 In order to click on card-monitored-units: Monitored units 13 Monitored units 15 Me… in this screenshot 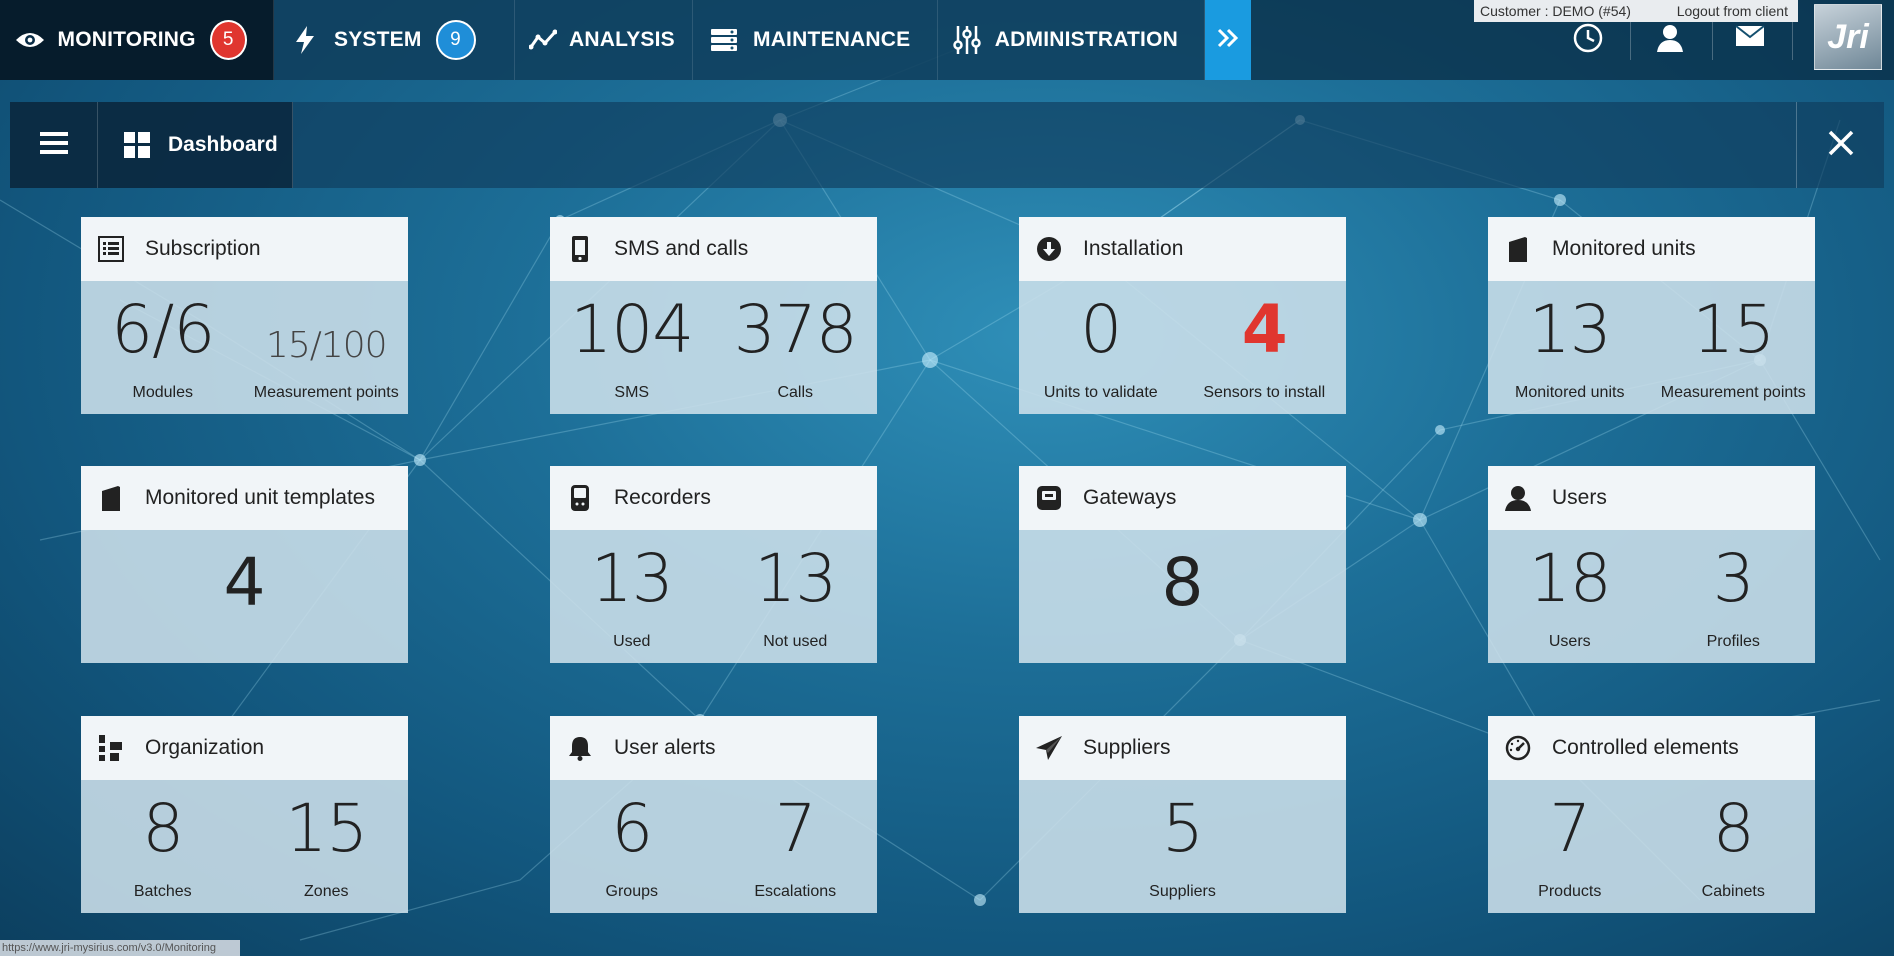, I will do `click(1651, 315)`.